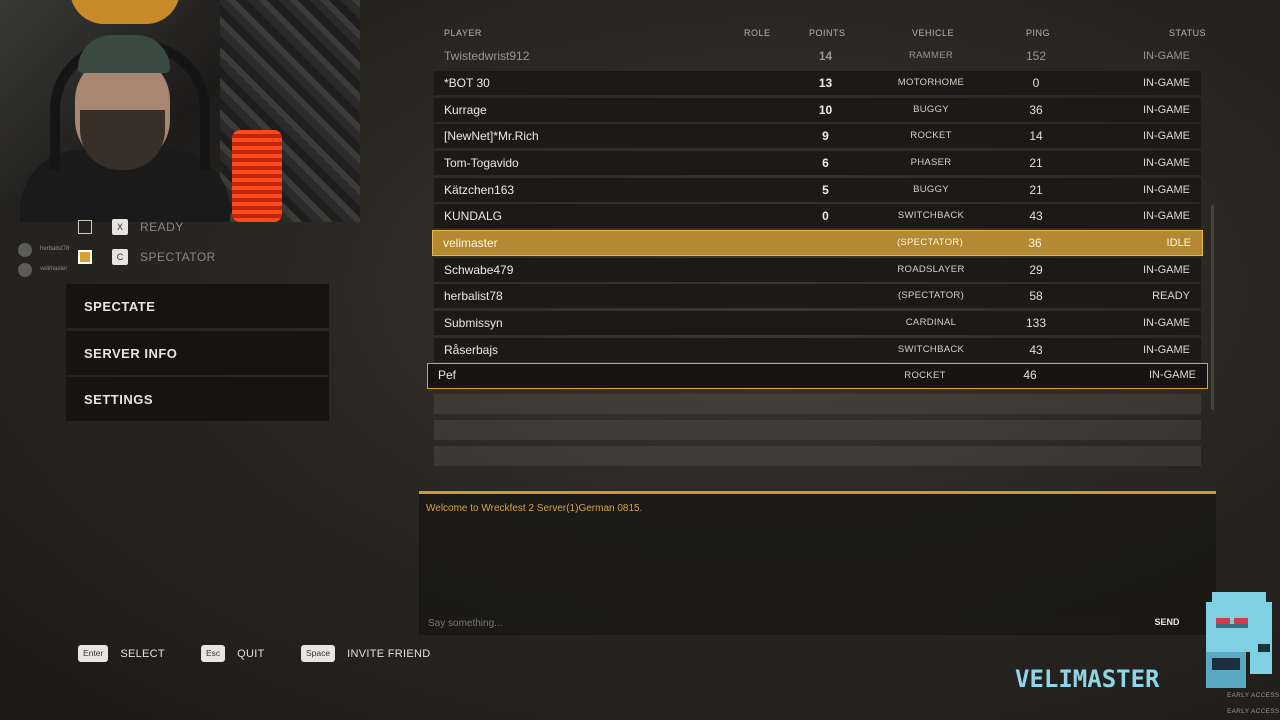 The height and width of the screenshot is (720, 1280). I want to click on player-name: Råserbajs, so click(471, 350).